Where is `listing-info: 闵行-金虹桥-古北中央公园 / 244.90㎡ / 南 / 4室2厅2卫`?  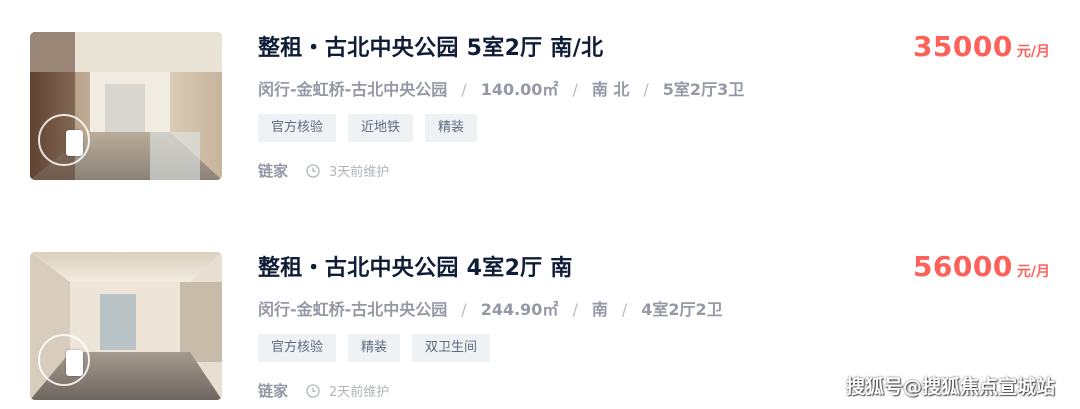
listing-info: 闵行-金虹桥-古北中央公园 / 244.90㎡ / 南 / 4室2厅2卫 is located at coordinates (490, 308).